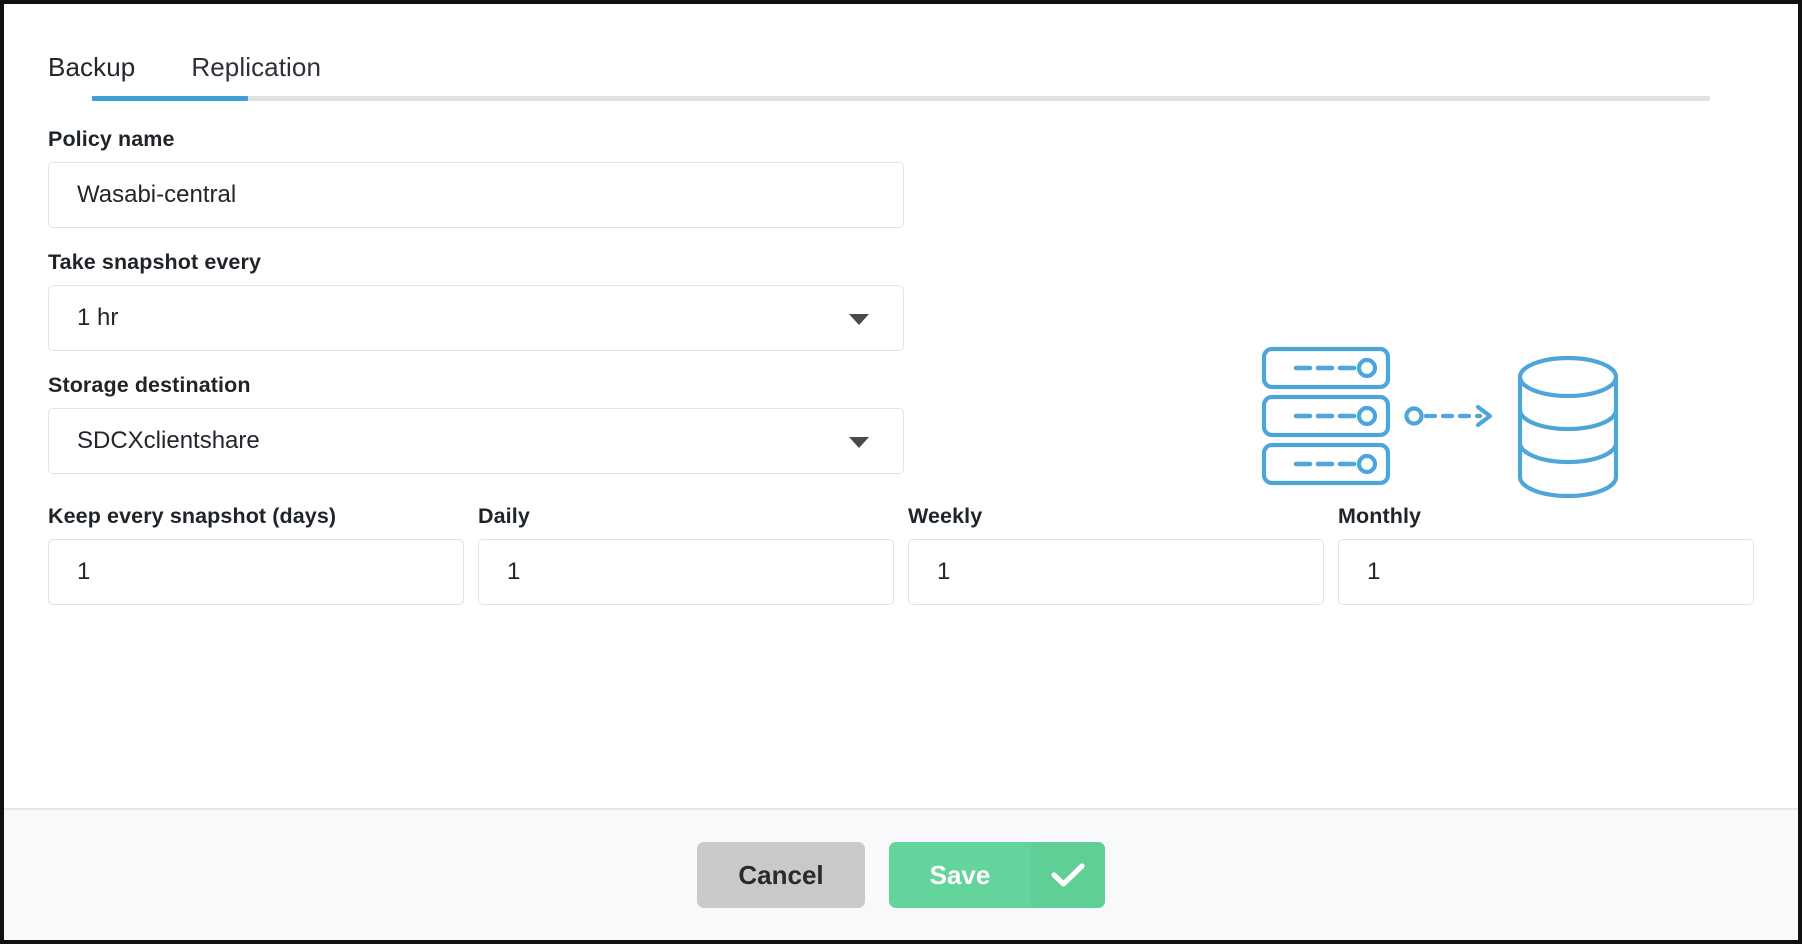 The image size is (1802, 944). Describe the element at coordinates (945, 516) in the screenshot. I see `retention-label: Weekly` at that location.